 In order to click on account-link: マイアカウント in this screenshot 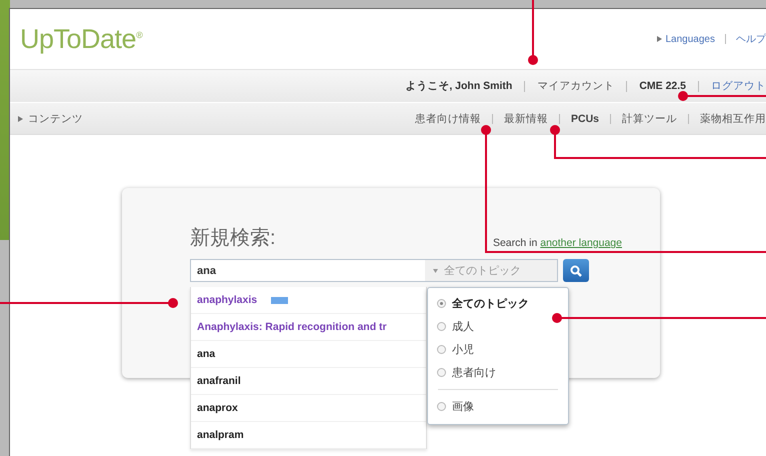, I will do `click(575, 86)`.